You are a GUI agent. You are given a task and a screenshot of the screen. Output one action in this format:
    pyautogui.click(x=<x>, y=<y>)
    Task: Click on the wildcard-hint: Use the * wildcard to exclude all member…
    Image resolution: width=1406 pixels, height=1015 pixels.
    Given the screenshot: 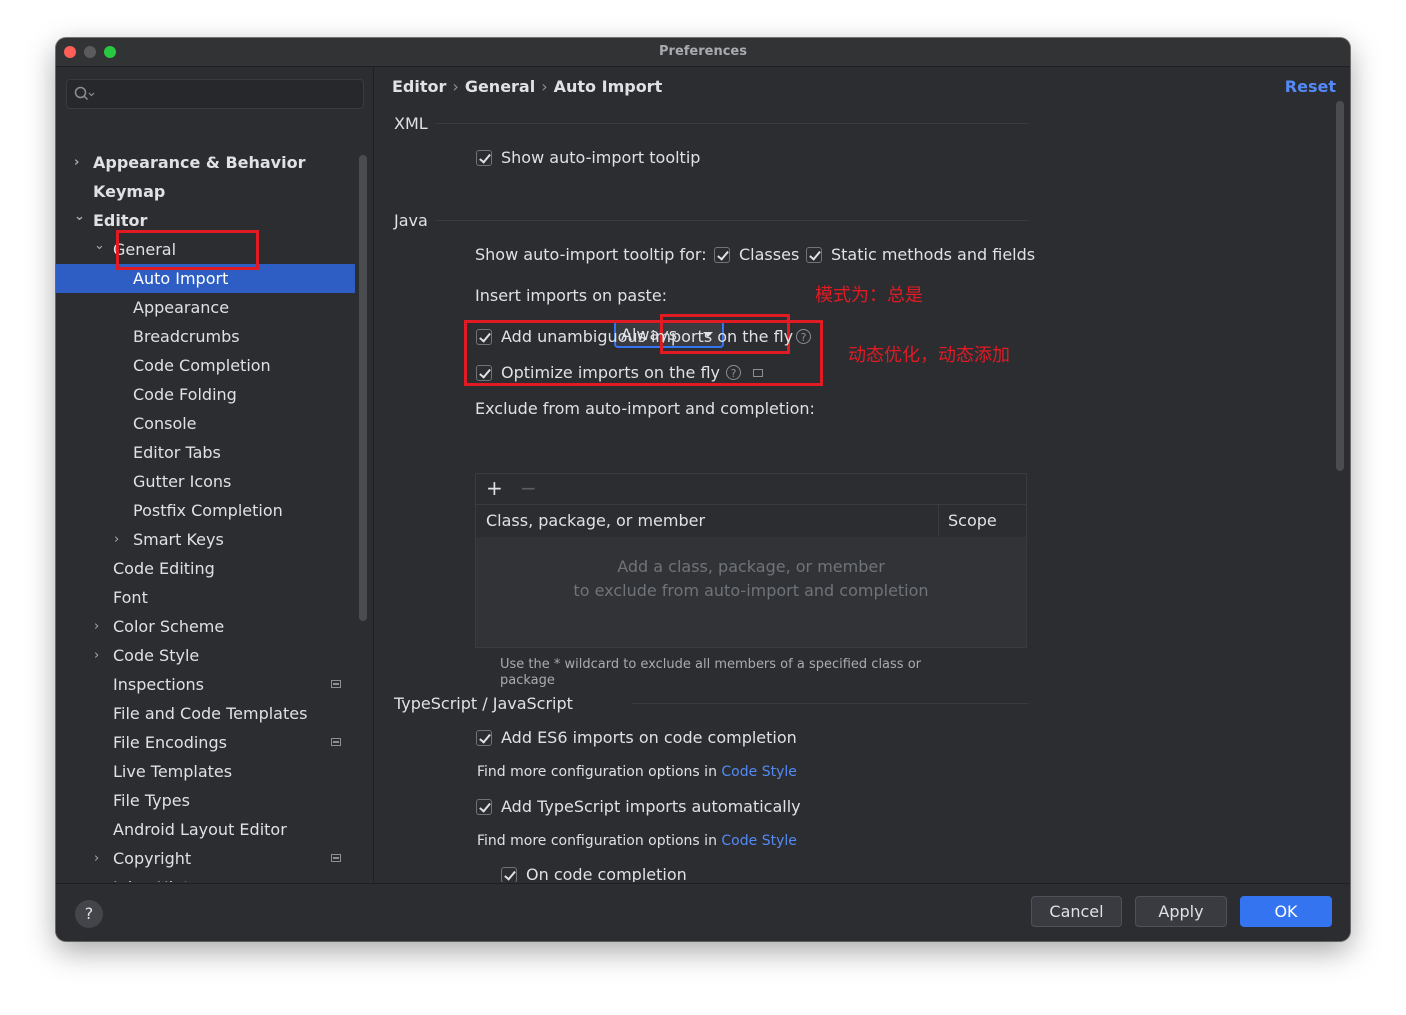 What is the action you would take?
    pyautogui.click(x=711, y=672)
    